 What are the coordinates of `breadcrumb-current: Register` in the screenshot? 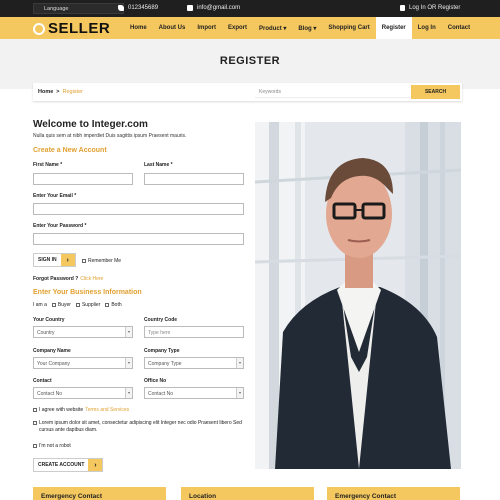 It's located at (72, 92).